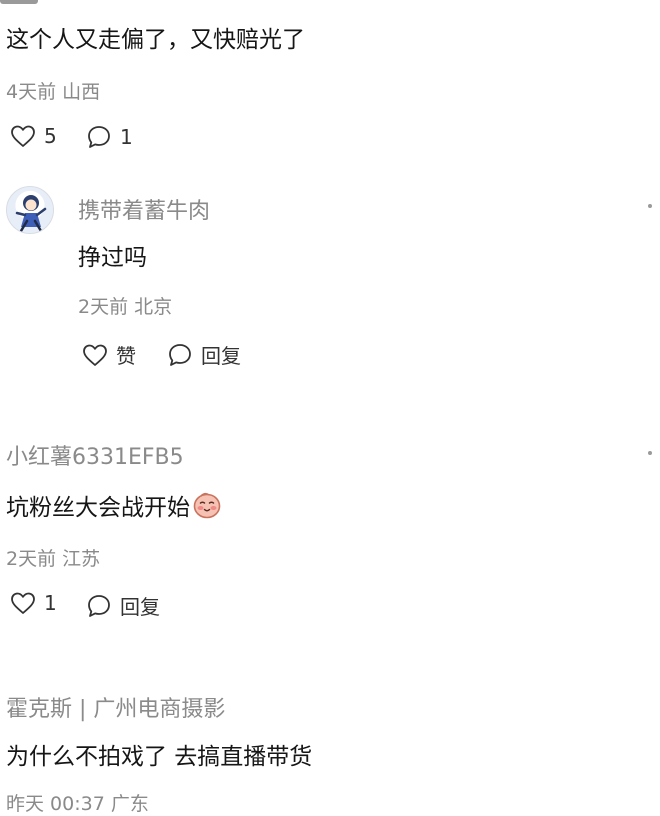 Image resolution: width=660 pixels, height=816 pixels. I want to click on comment-username: 霍克斯 | 广州电商摄影, so click(115, 707).